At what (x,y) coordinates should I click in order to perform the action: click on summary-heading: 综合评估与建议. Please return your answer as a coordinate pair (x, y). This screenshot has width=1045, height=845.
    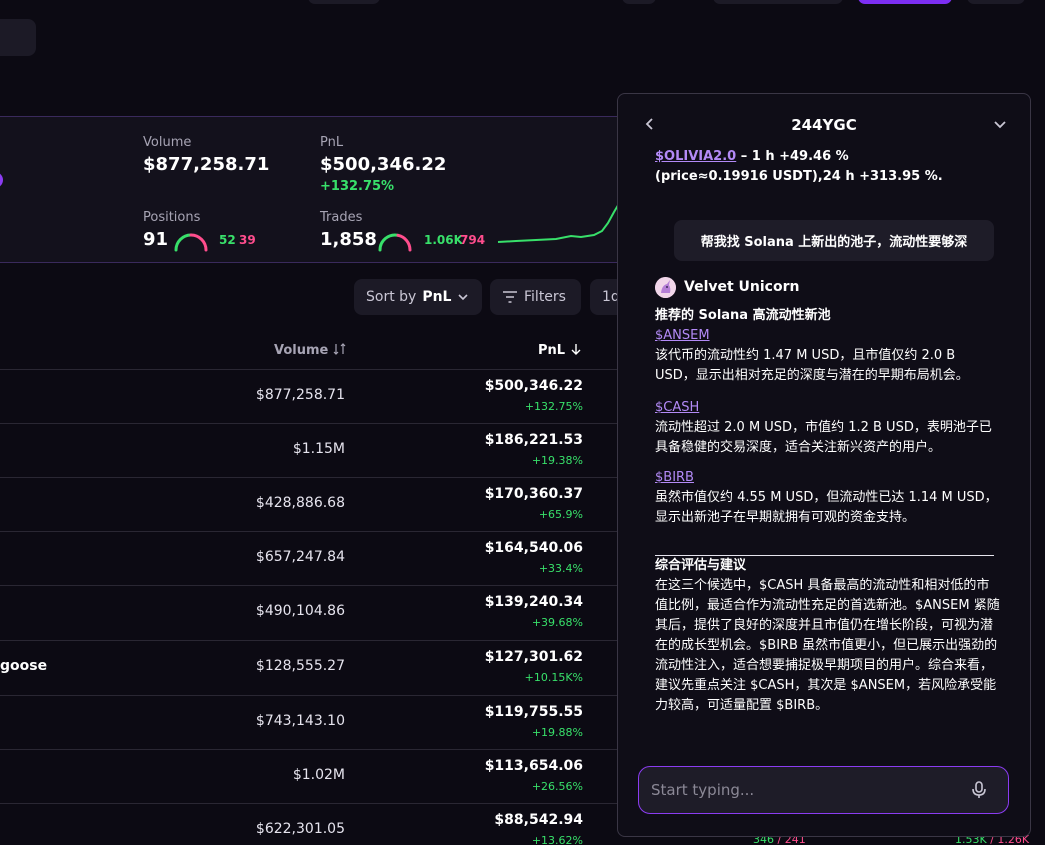
    Looking at the image, I should click on (701, 565).